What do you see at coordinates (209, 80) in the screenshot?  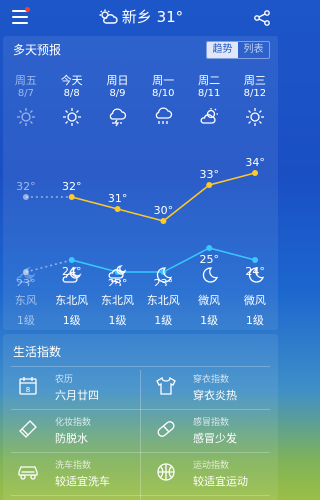 I see `day-name: 周二` at bounding box center [209, 80].